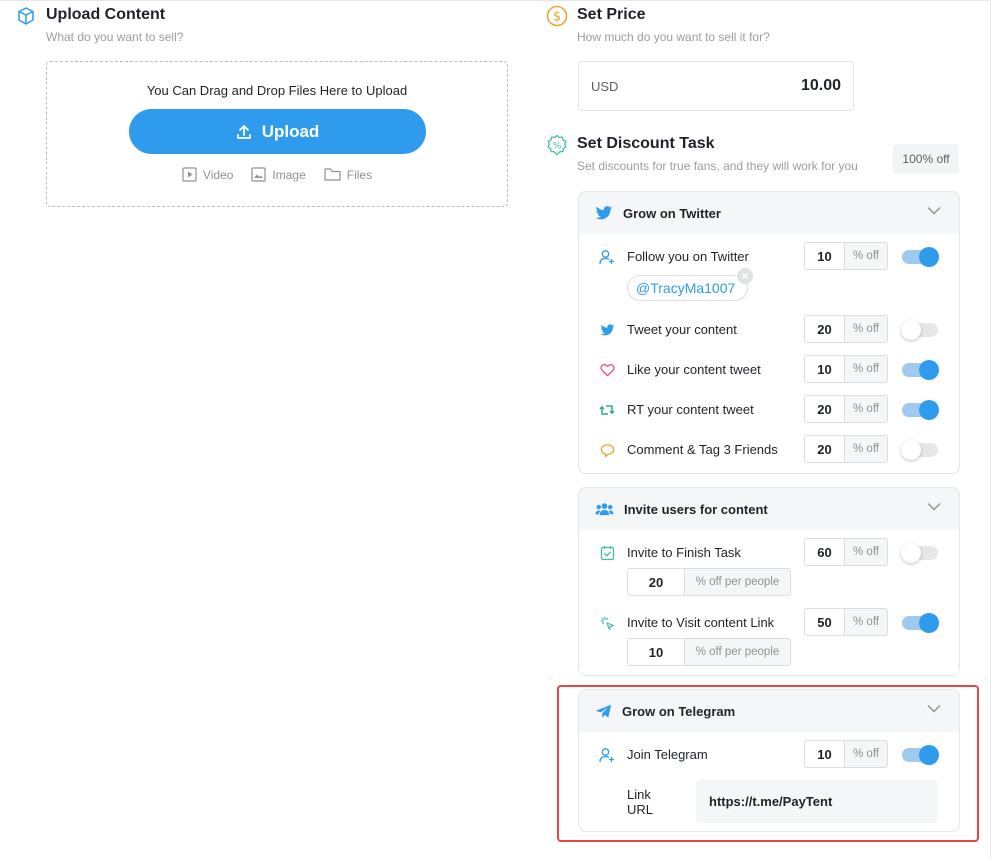 Image resolution: width=991 pixels, height=860 pixels. What do you see at coordinates (106, 14) in the screenshot?
I see `upload-title: Upload Content` at bounding box center [106, 14].